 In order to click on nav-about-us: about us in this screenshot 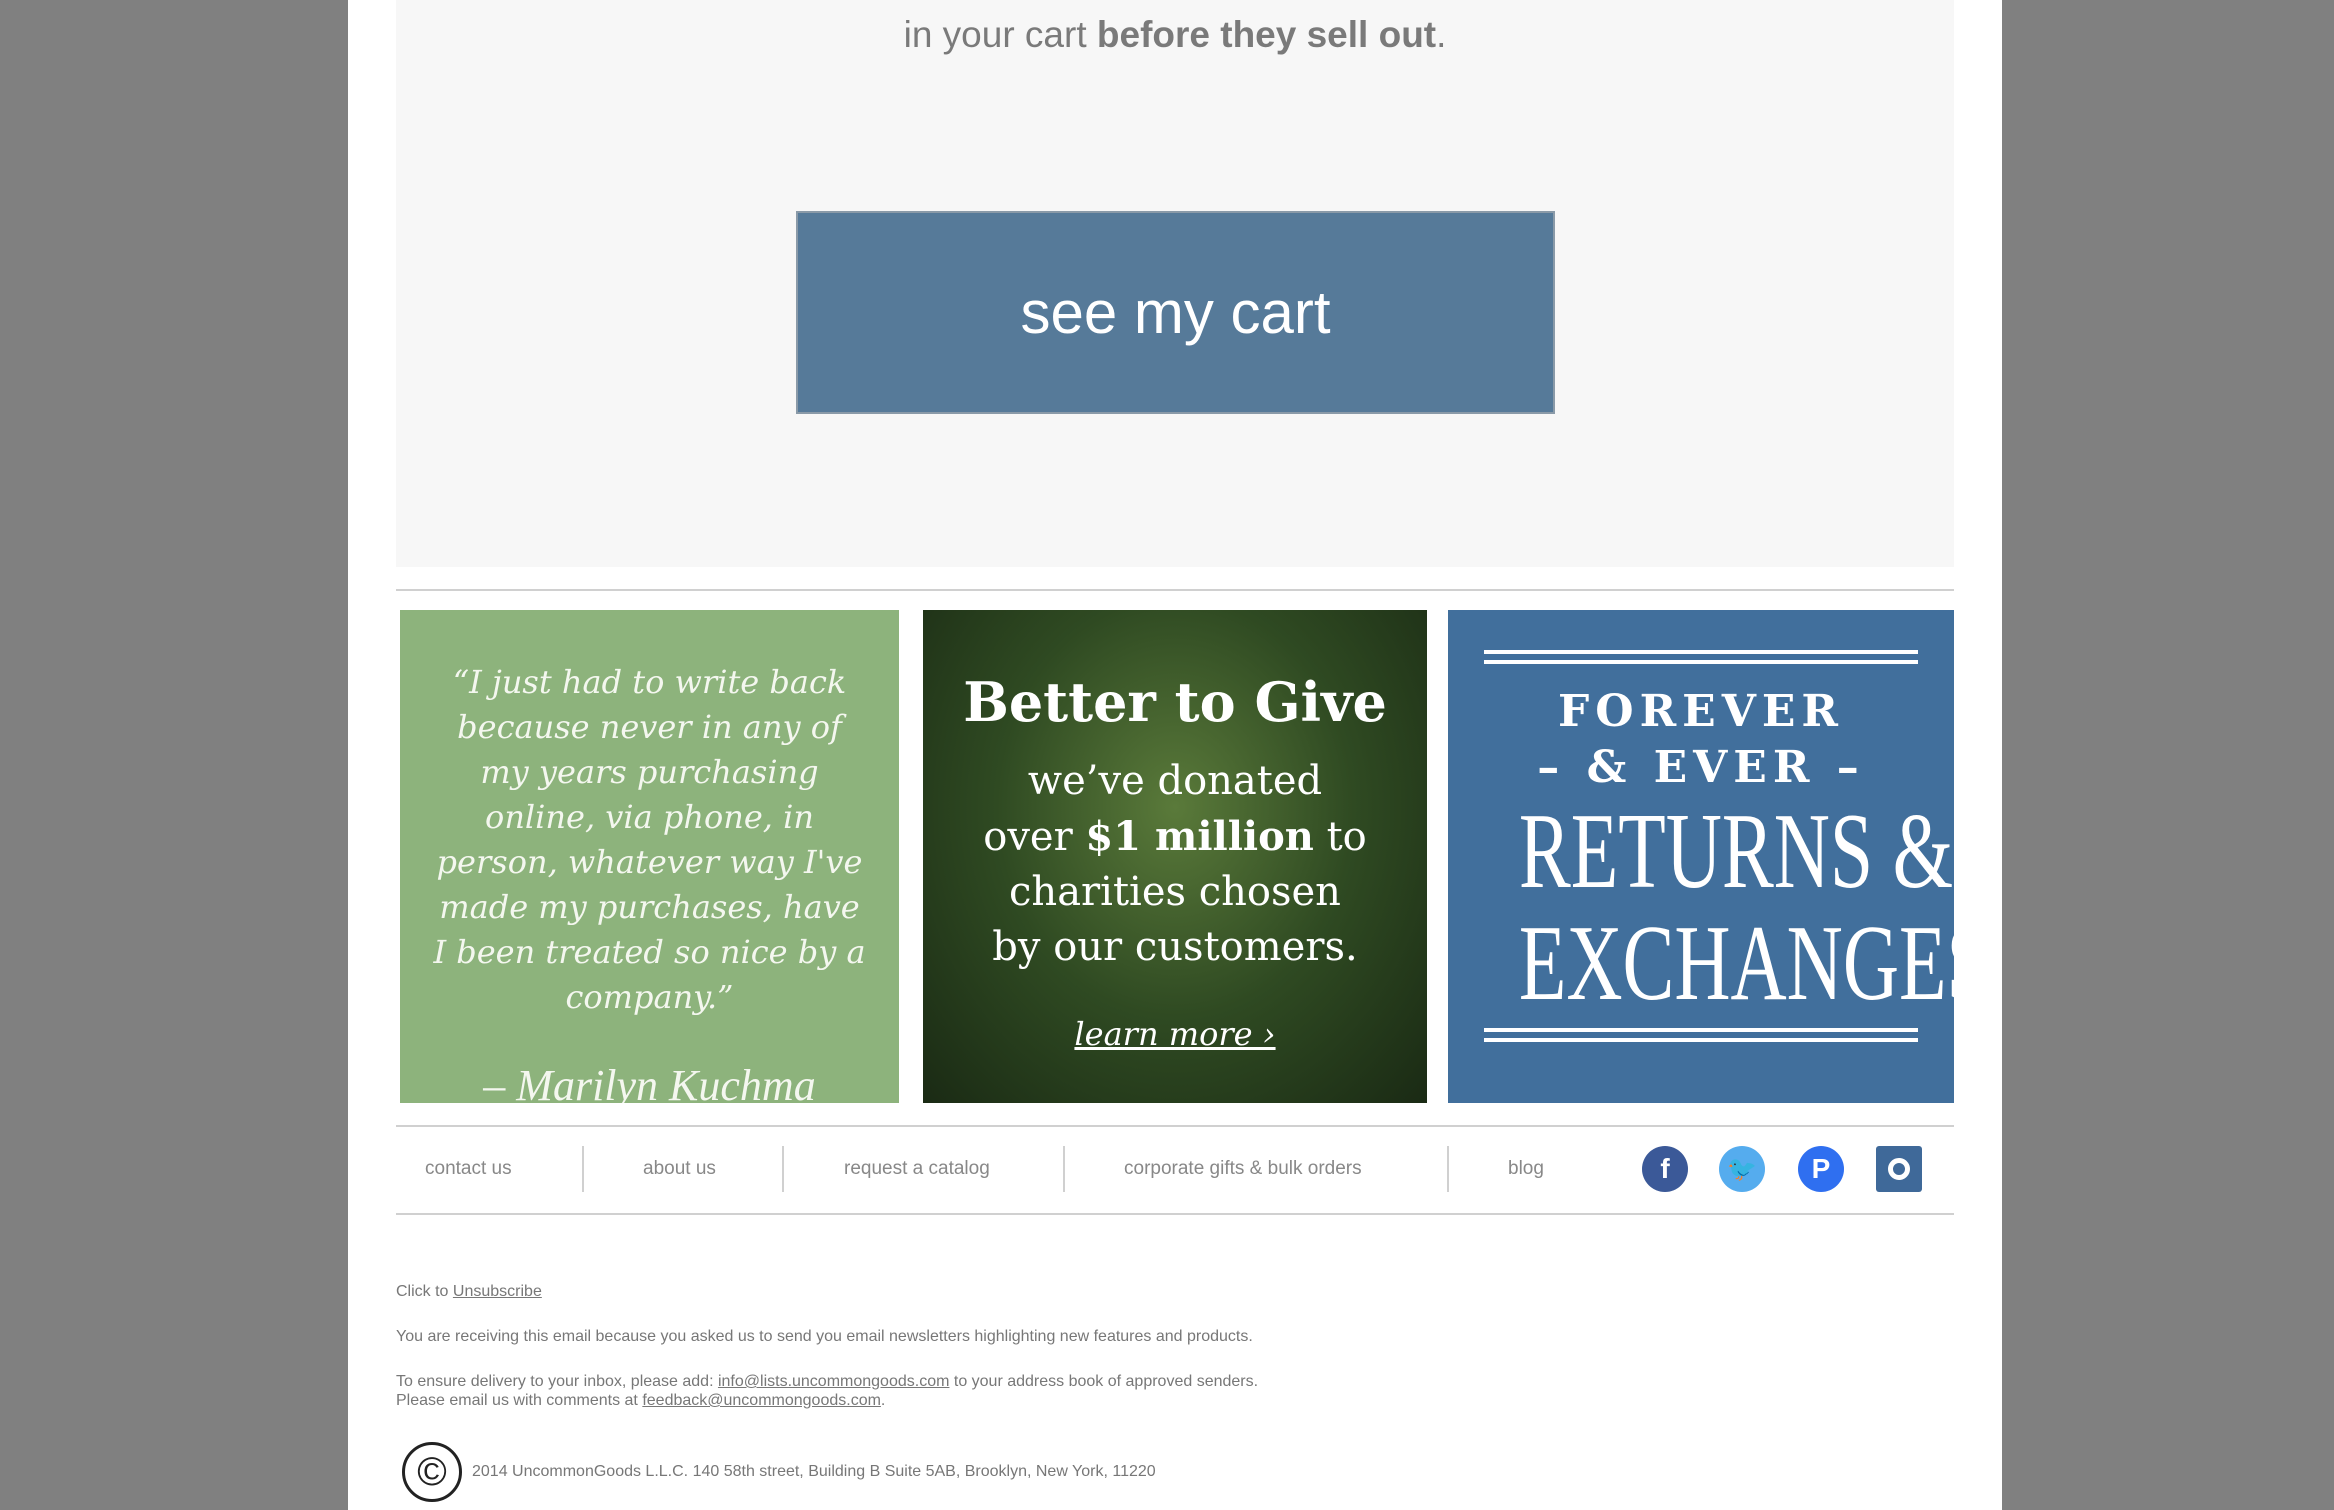, I will do `click(679, 1169)`.